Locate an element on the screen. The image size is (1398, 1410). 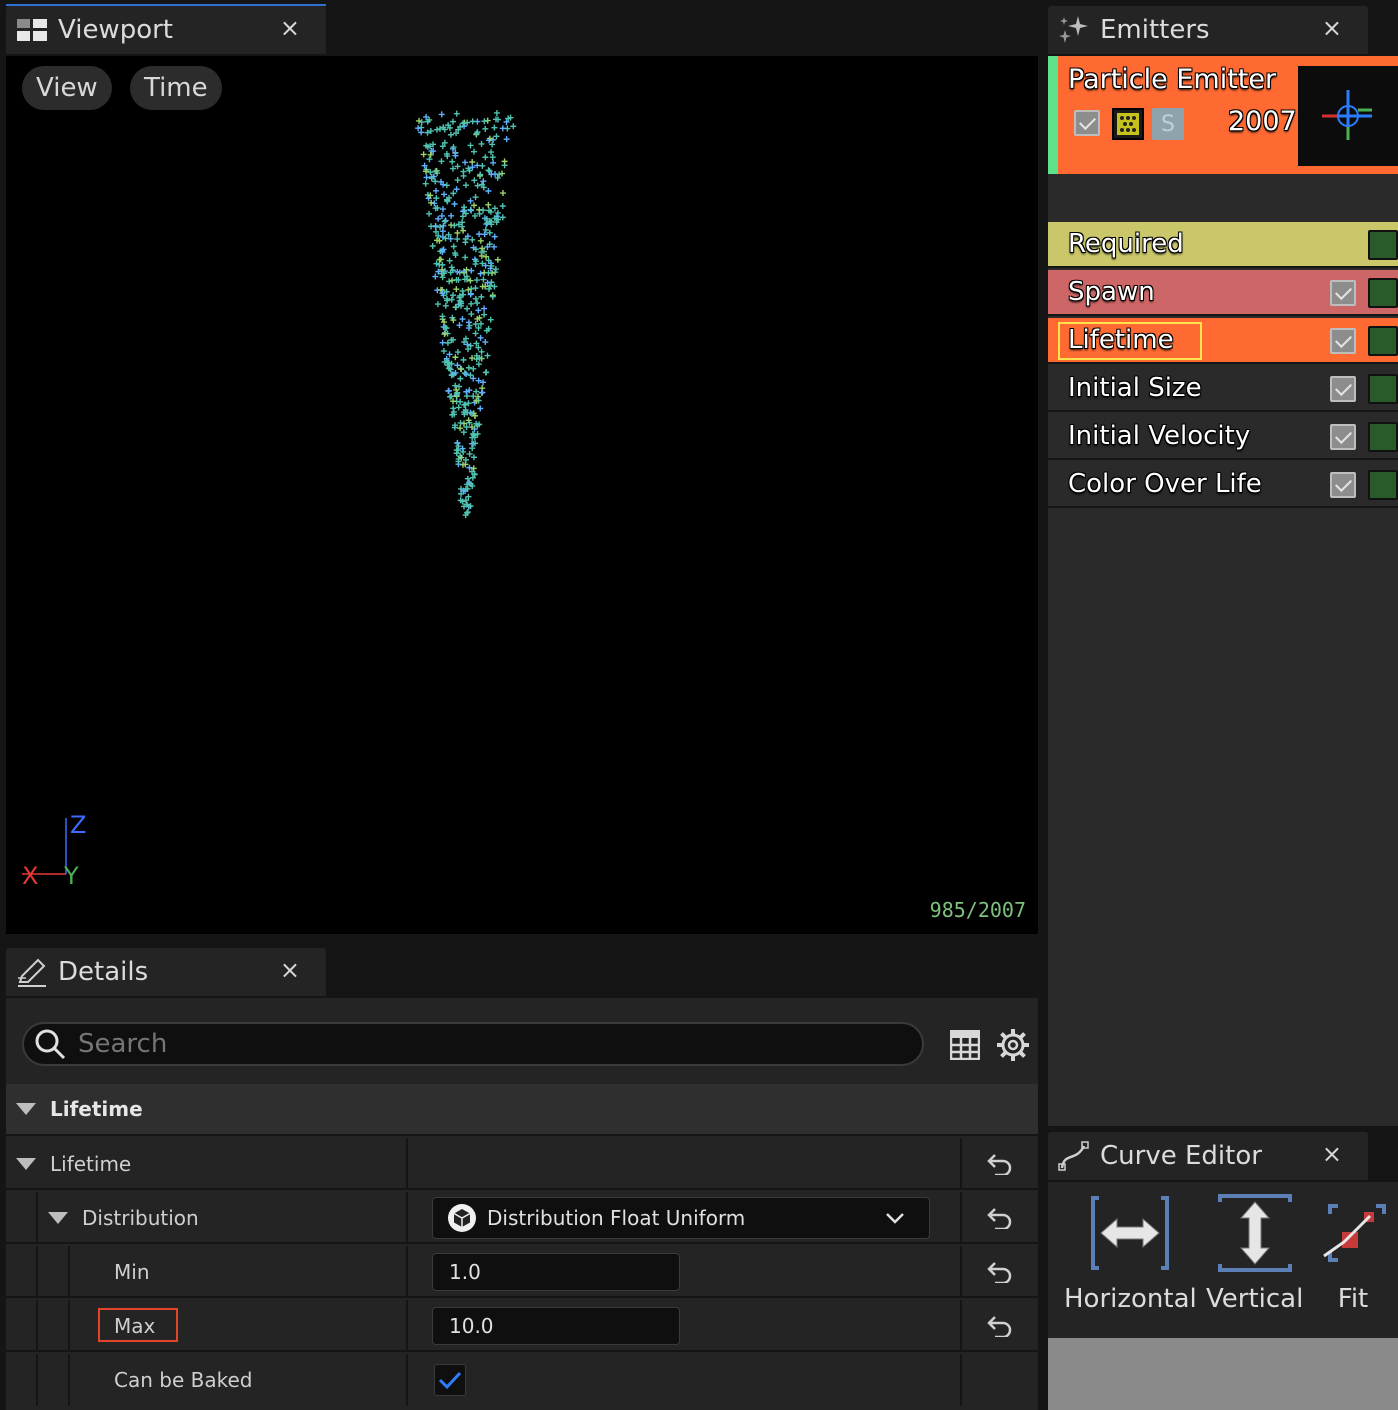
view-menu-button: View is located at coordinates (67, 88).